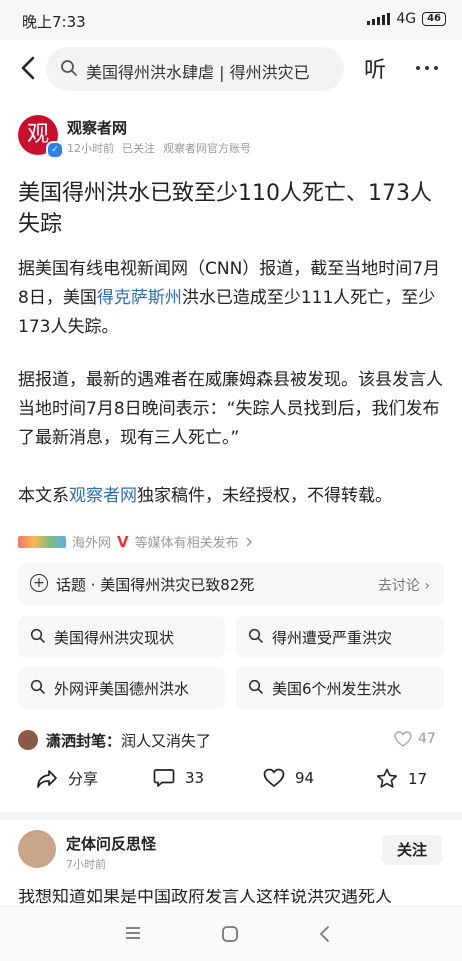 The image size is (462, 961). What do you see at coordinates (39, 583) in the screenshot?
I see `plus-circle-icon: +` at bounding box center [39, 583].